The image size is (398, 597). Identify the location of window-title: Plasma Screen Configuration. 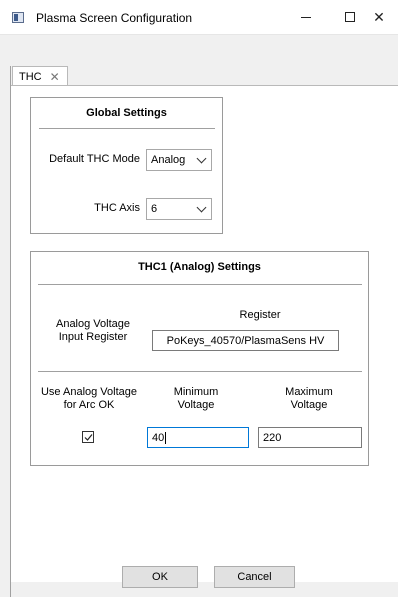
(114, 18).